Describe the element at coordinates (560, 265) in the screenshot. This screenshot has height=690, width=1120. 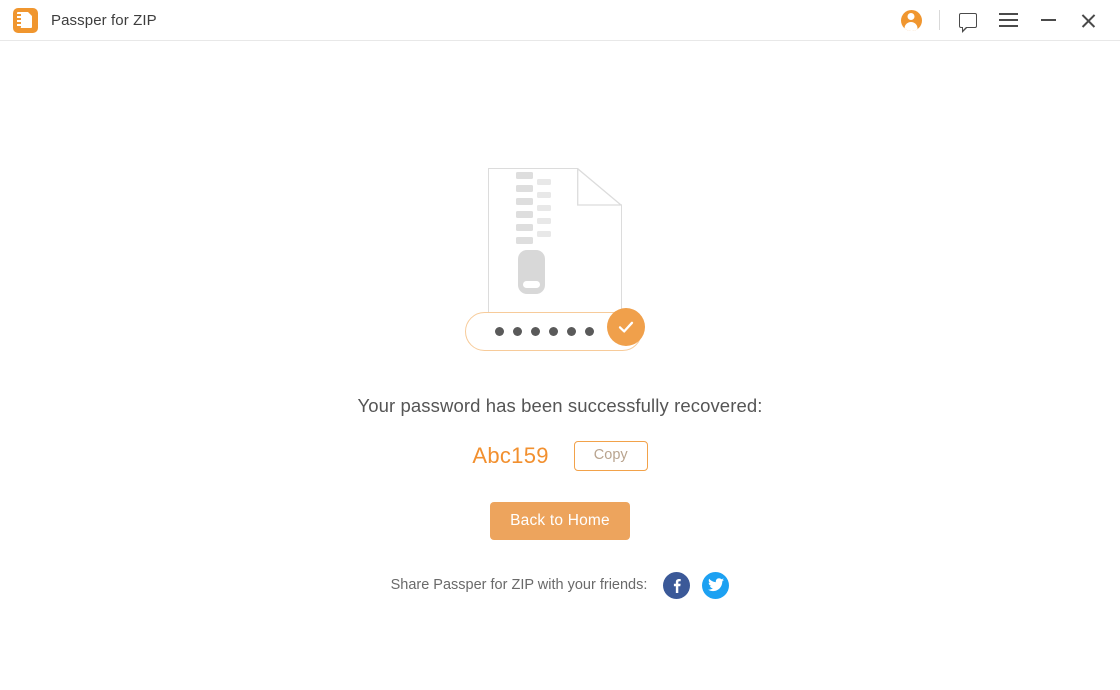
I see `success-illustration` at that location.